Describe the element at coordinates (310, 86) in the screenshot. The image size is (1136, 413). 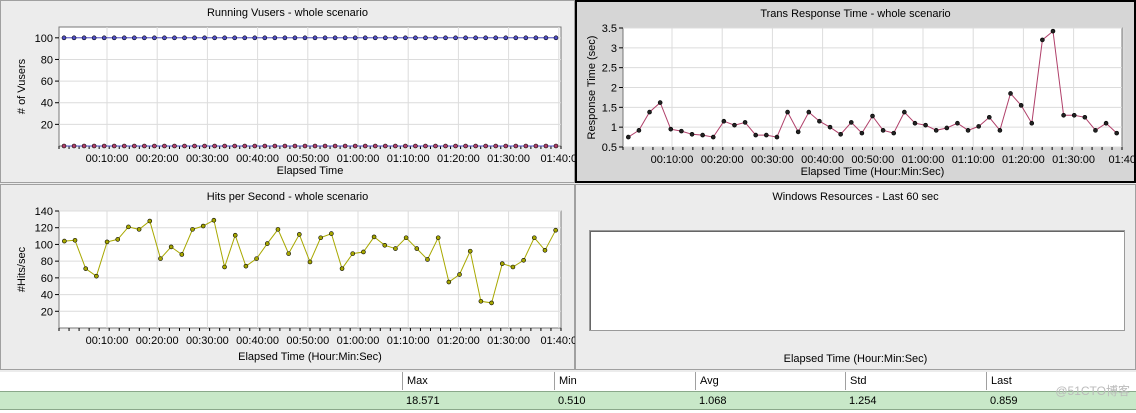
I see `plot-area` at that location.